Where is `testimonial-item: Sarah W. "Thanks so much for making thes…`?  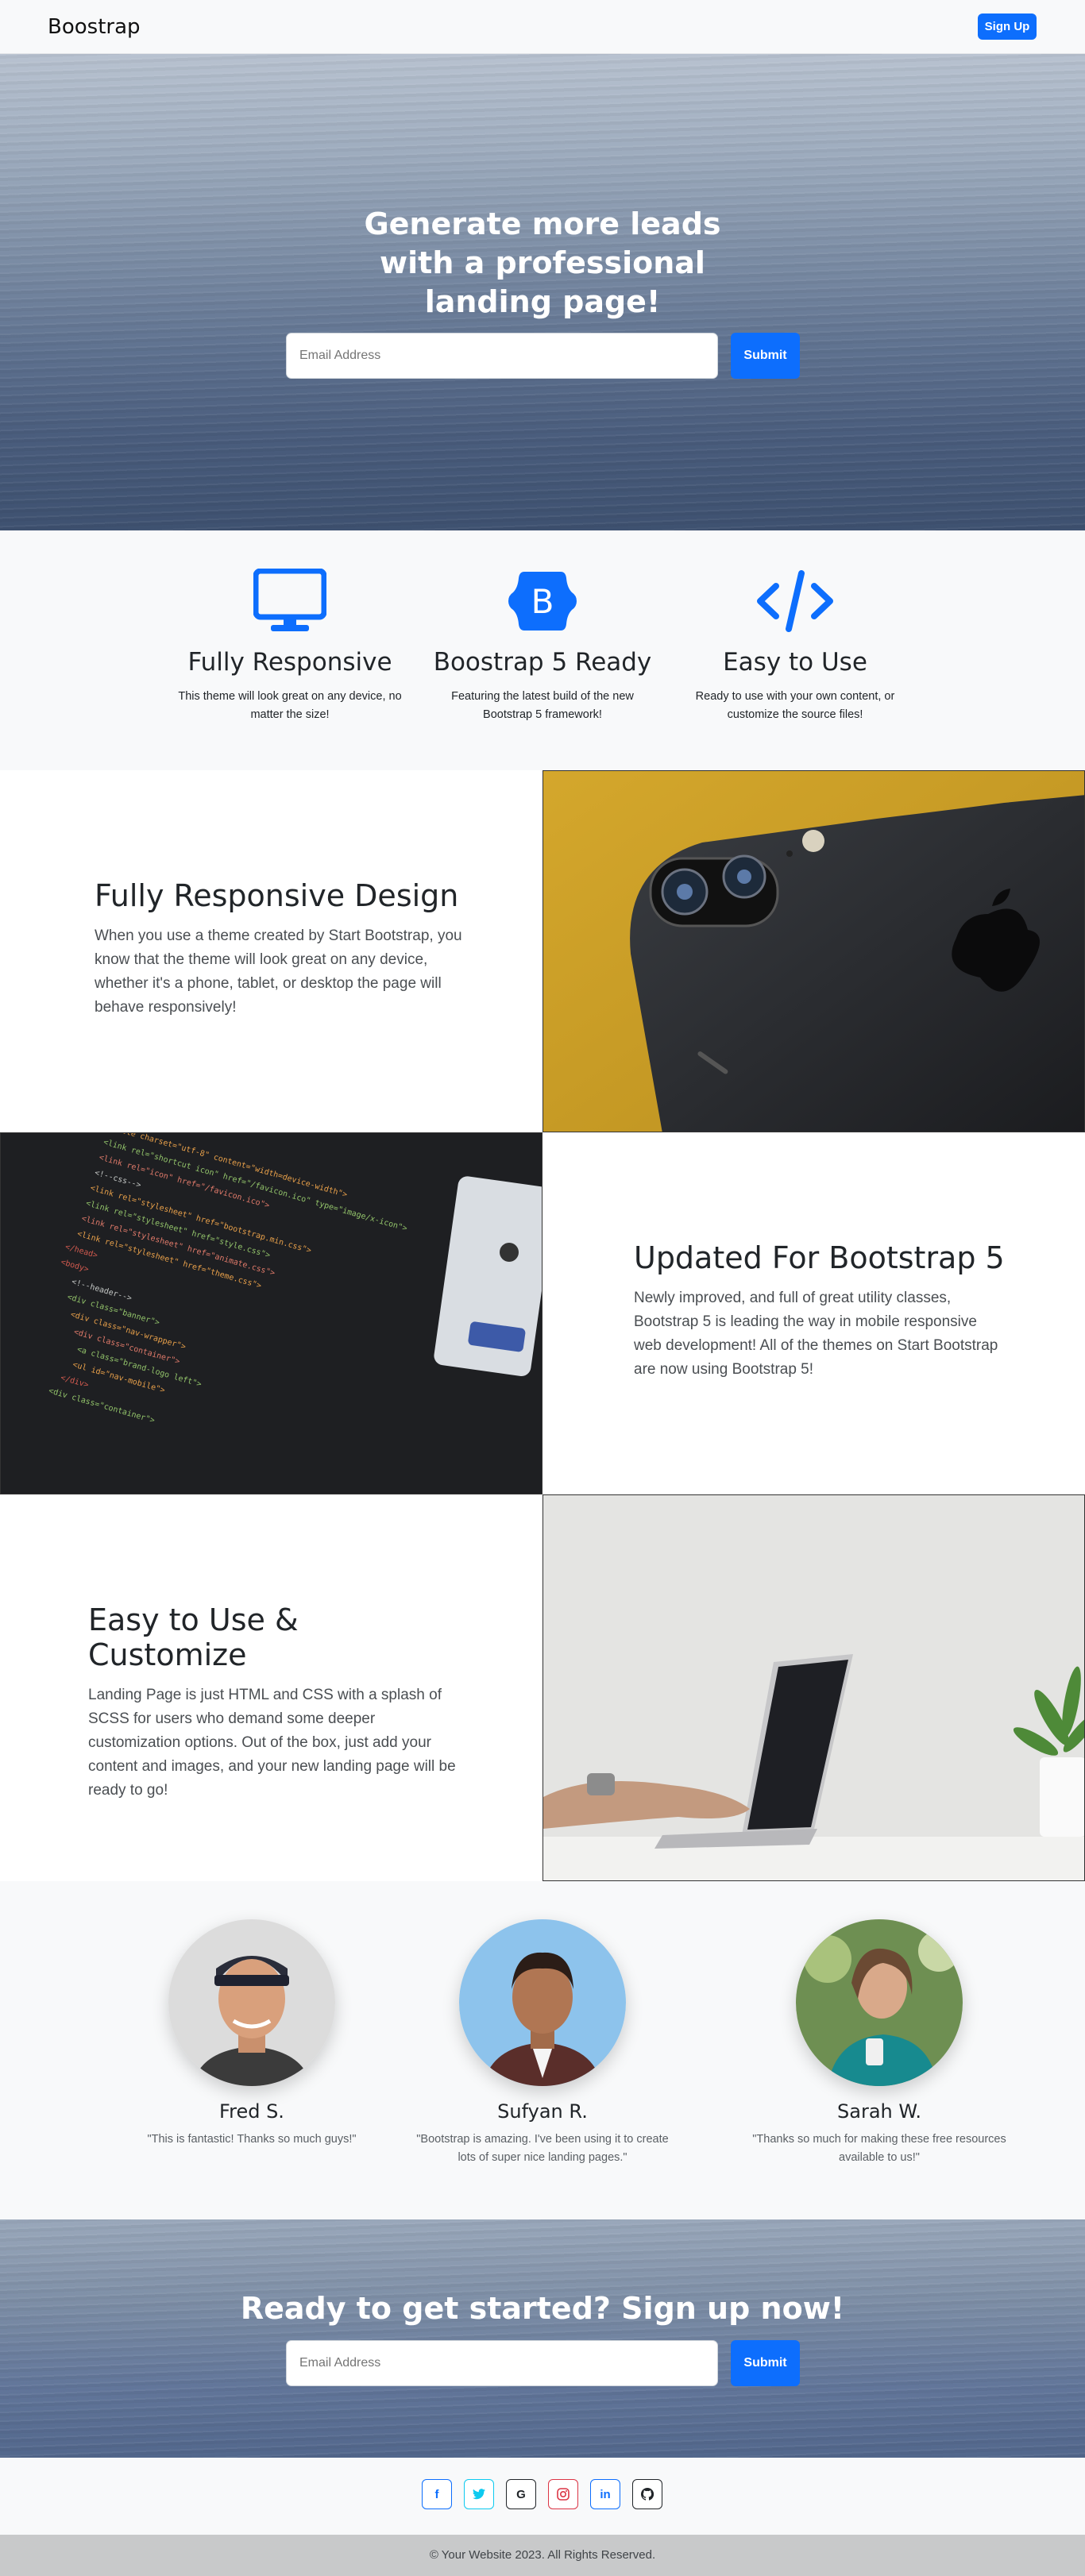 testimonial-item: Sarah W. "Thanks so much for making thes… is located at coordinates (879, 2043).